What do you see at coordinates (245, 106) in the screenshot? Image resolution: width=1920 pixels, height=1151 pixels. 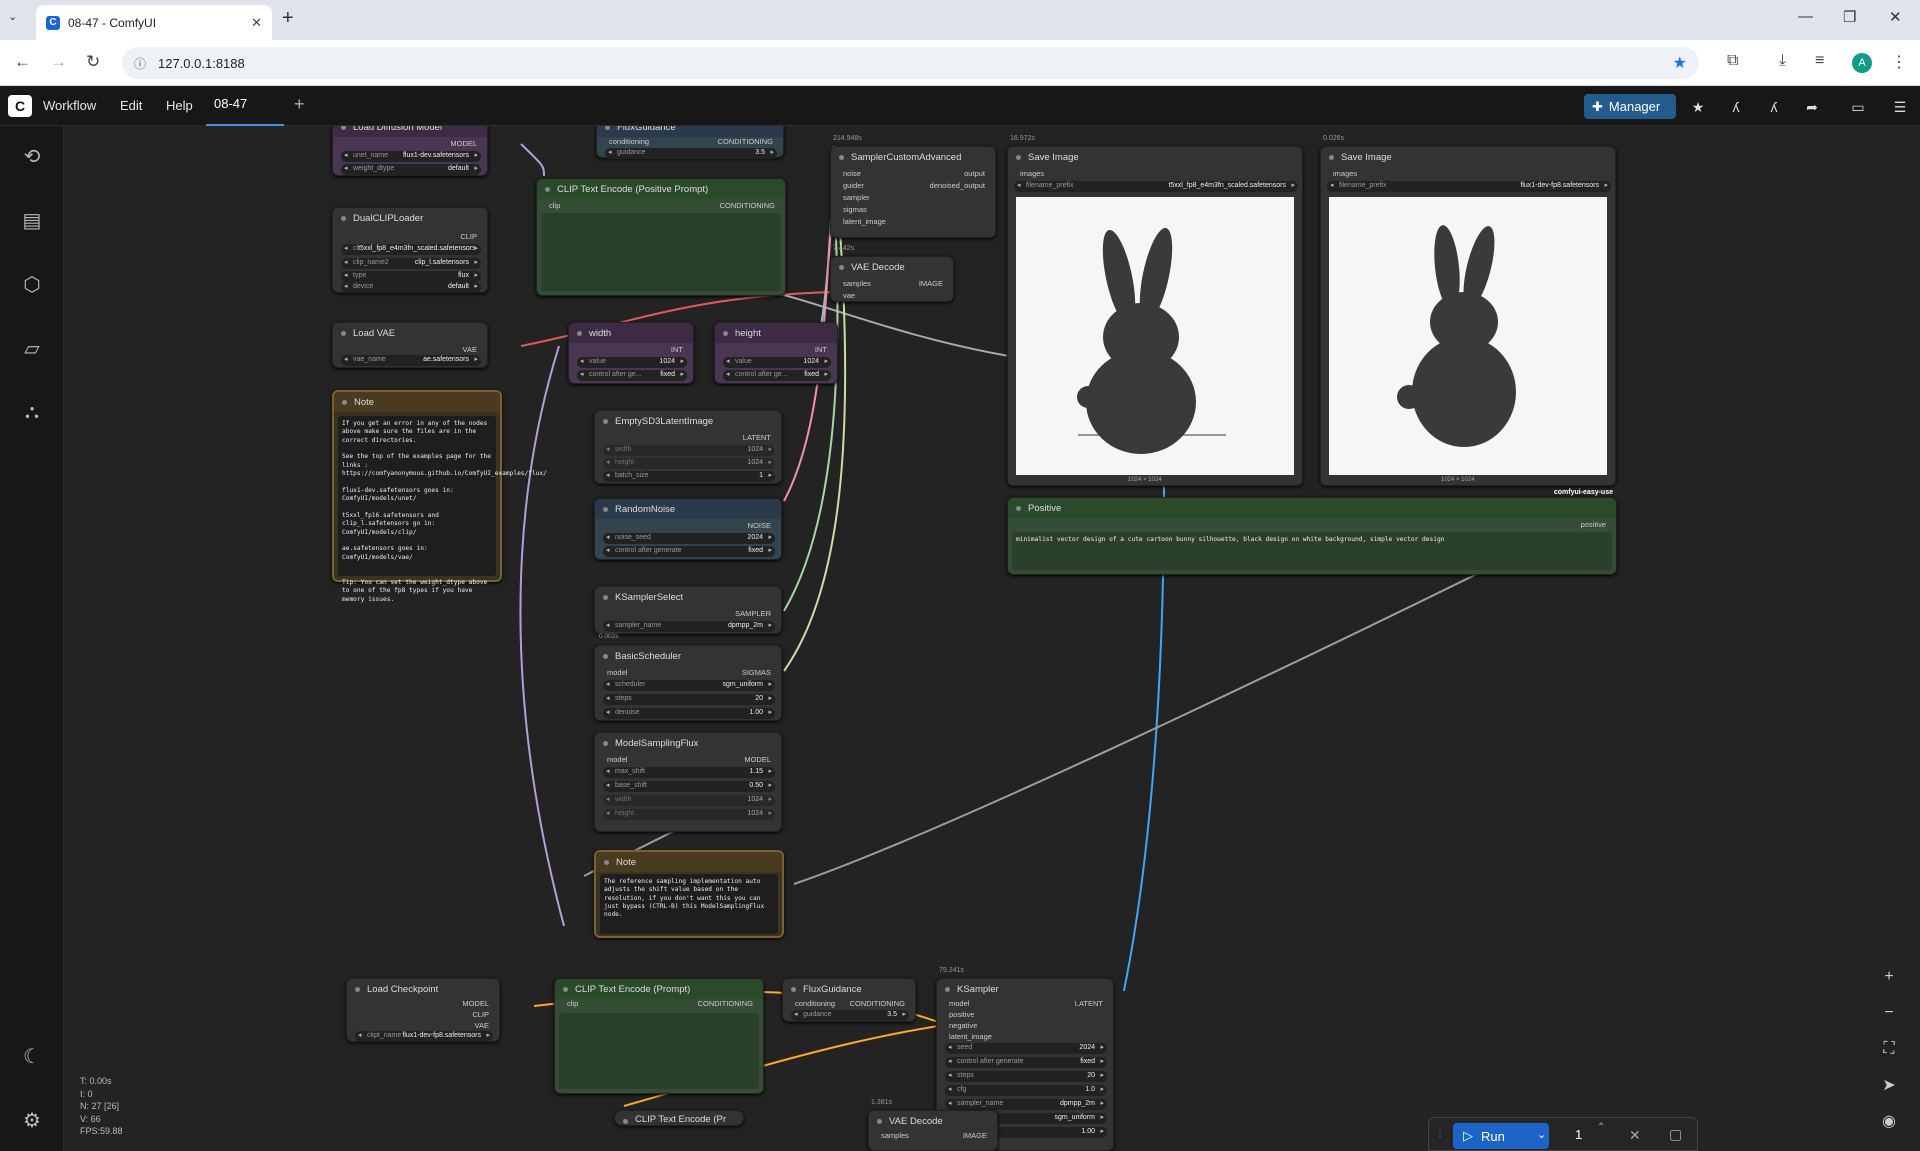 I see `workflow-tab: 08-47` at bounding box center [245, 106].